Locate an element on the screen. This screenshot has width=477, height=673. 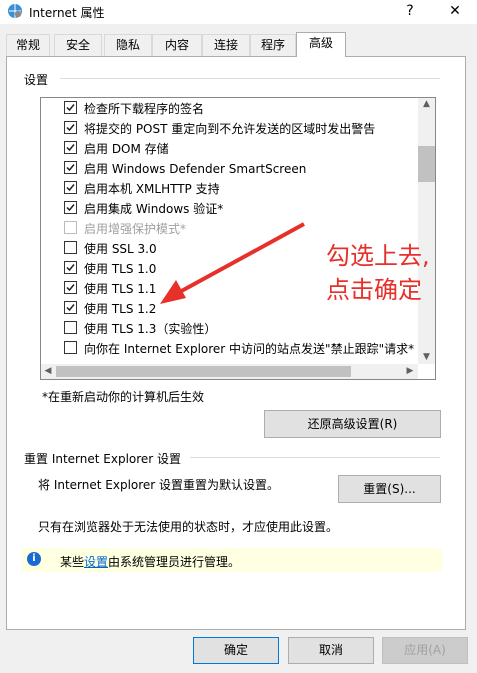
annotation-text-line1: 勾选上去, is located at coordinates (378, 256).